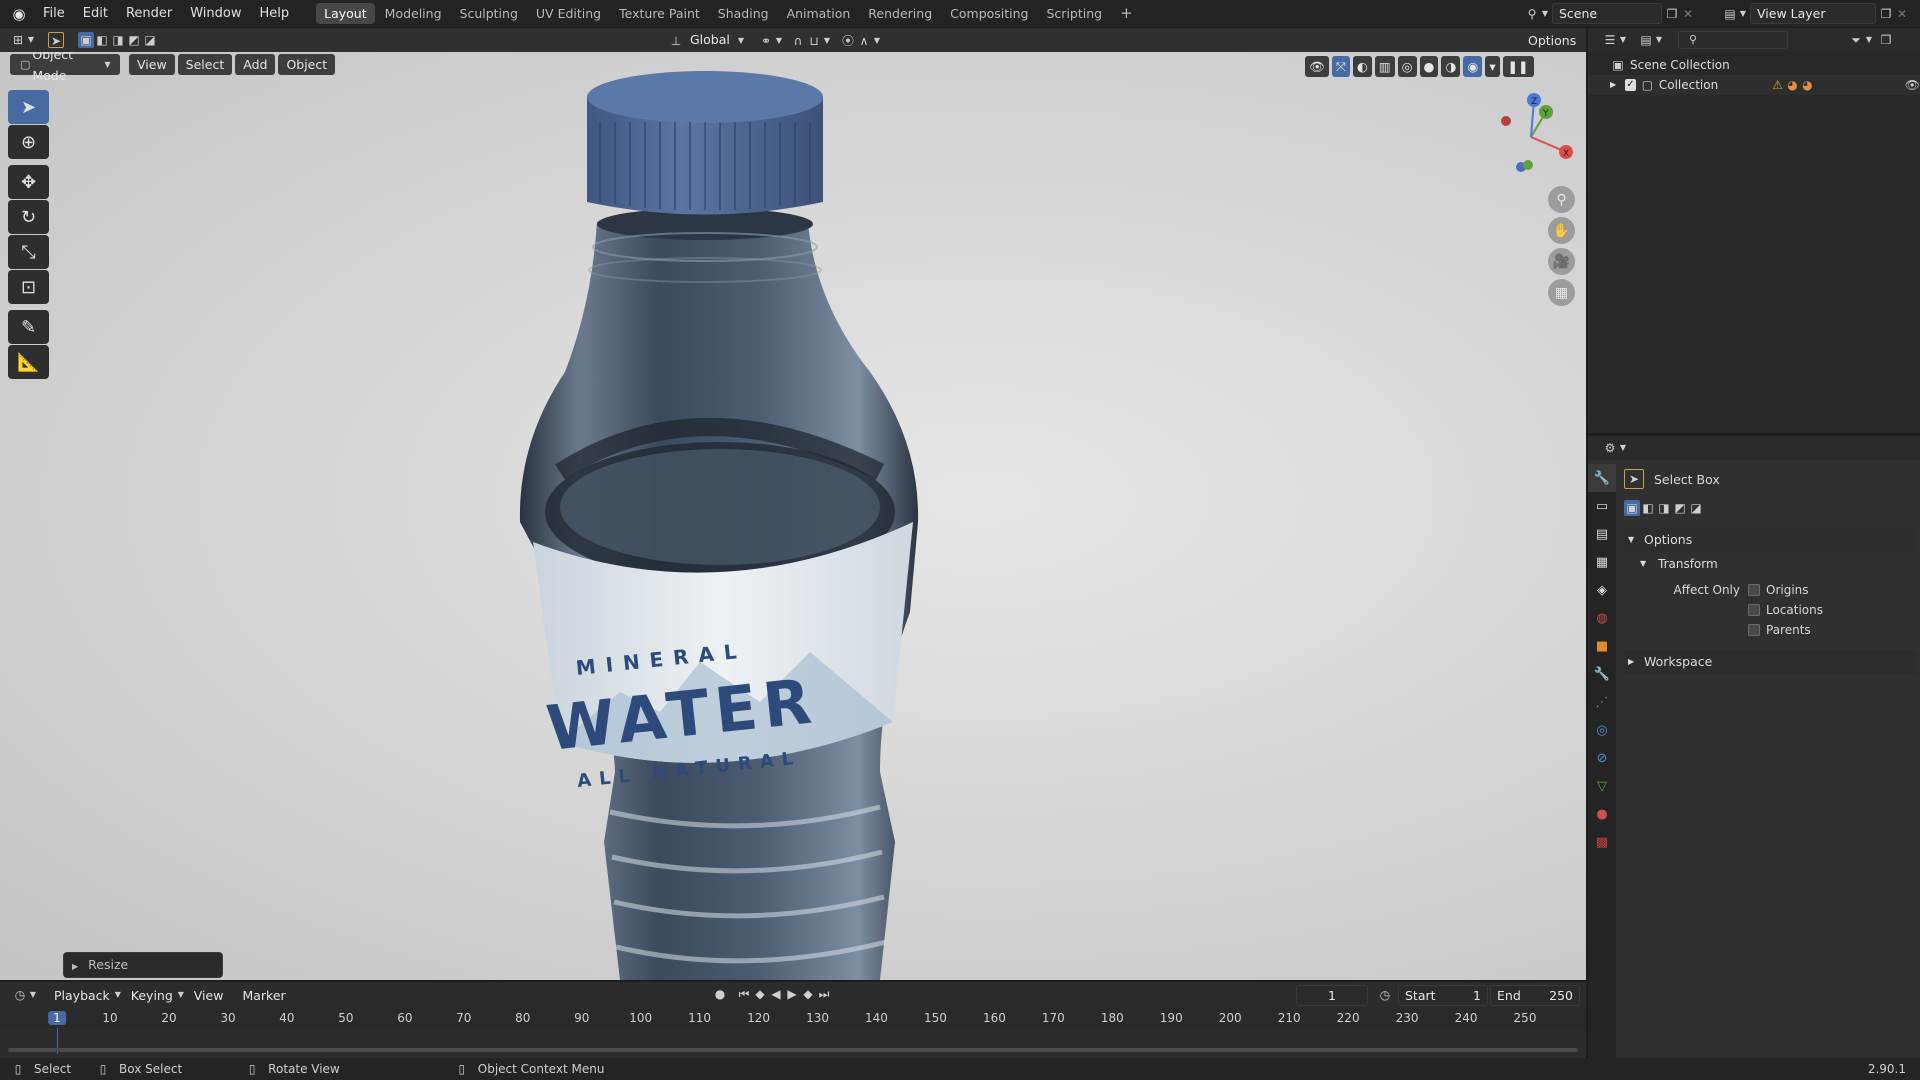 Image resolution: width=1920 pixels, height=1080 pixels. Describe the element at coordinates (1332, 995) in the screenshot. I see `current-frame-field: 1` at that location.